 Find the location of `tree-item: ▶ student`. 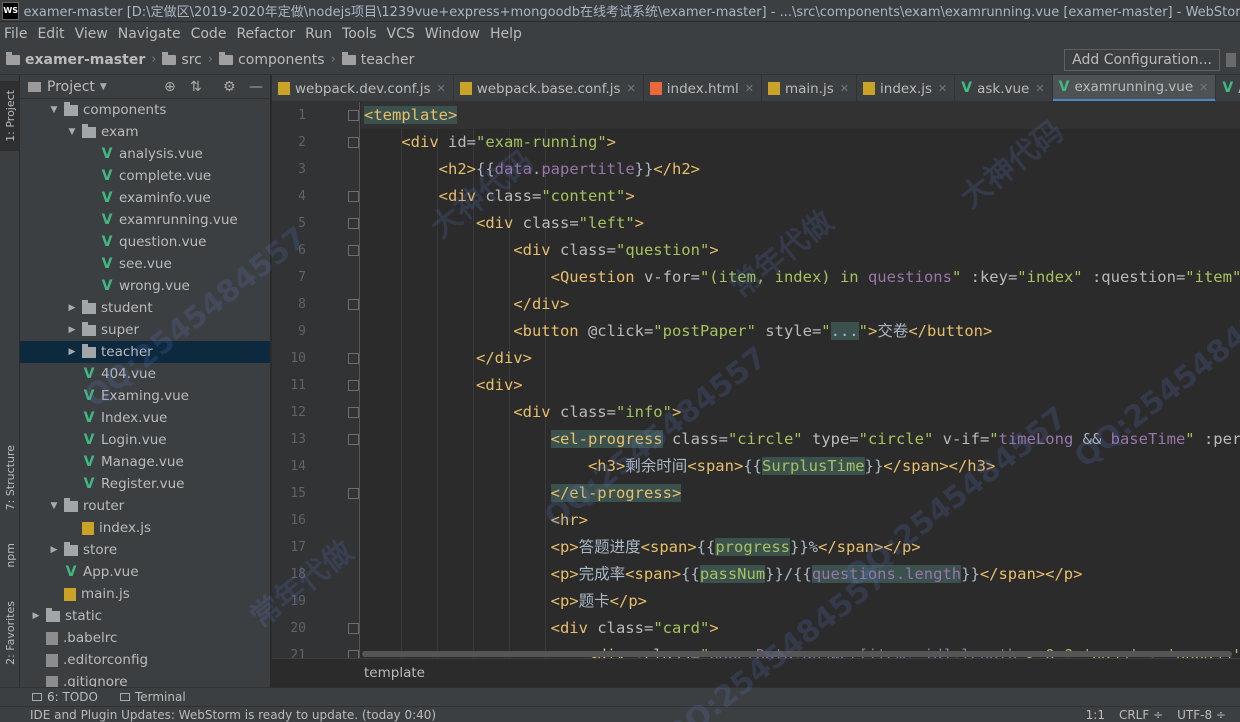

tree-item: ▶ student is located at coordinates (145, 308).